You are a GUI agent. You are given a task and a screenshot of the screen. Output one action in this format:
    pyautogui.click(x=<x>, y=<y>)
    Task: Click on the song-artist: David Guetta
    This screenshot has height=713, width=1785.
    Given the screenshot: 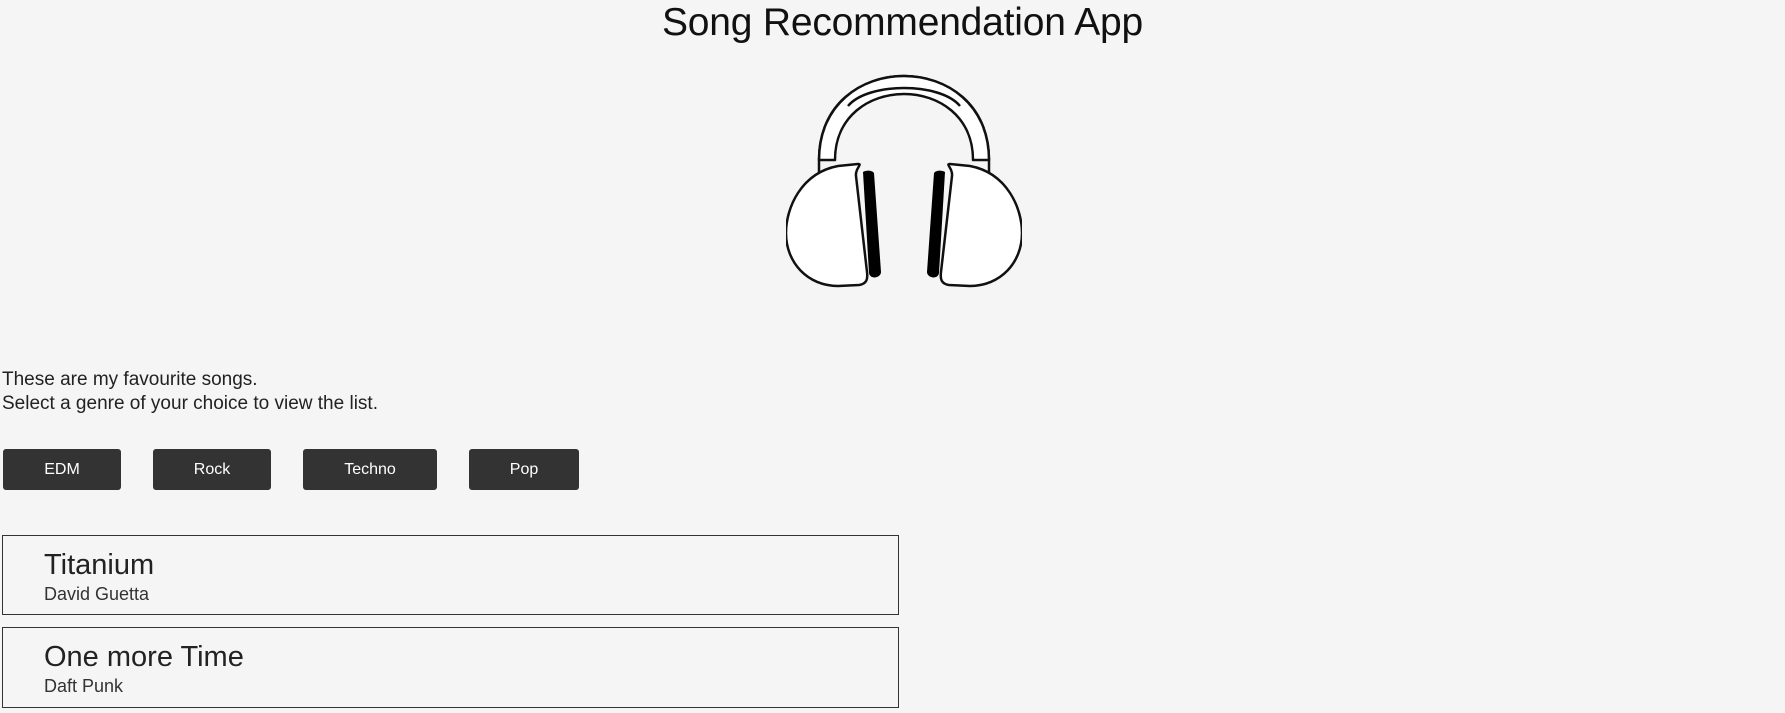 What is the action you would take?
    pyautogui.click(x=97, y=594)
    